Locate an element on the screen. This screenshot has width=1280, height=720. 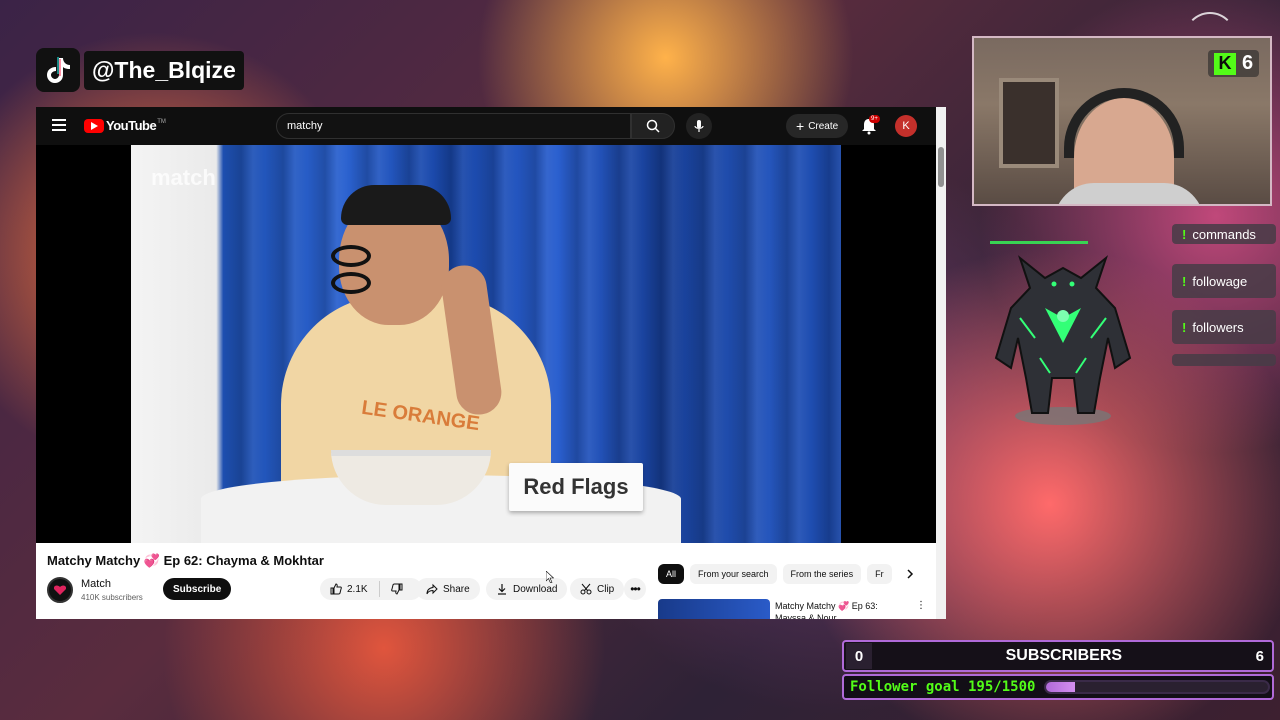
subscriber-goal-bar: 0 SUBSCRIBERS 6 is located at coordinates (1058, 656).